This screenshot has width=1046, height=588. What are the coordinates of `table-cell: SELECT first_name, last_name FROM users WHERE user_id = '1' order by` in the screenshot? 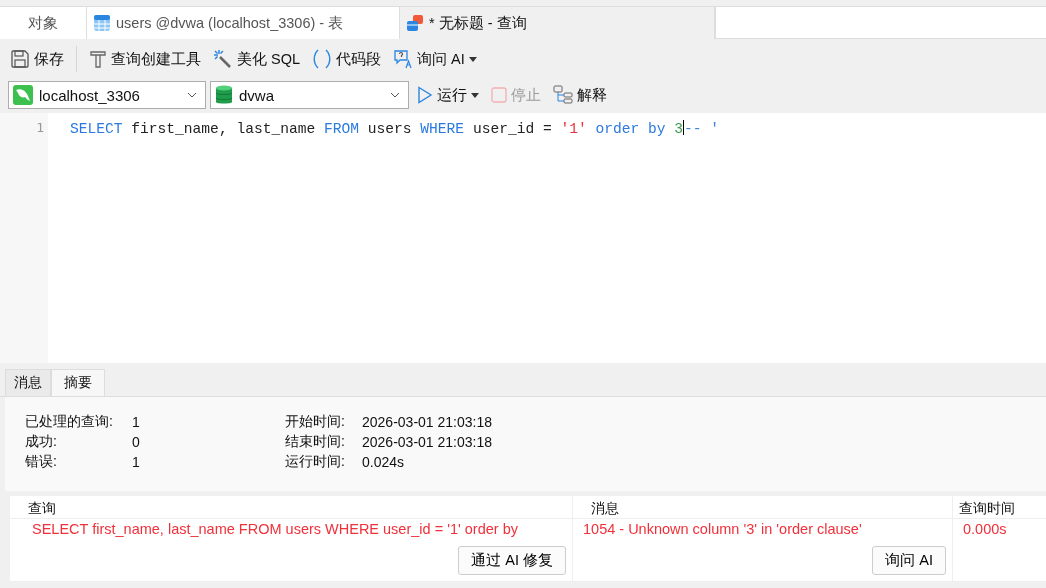 It's located at (275, 529).